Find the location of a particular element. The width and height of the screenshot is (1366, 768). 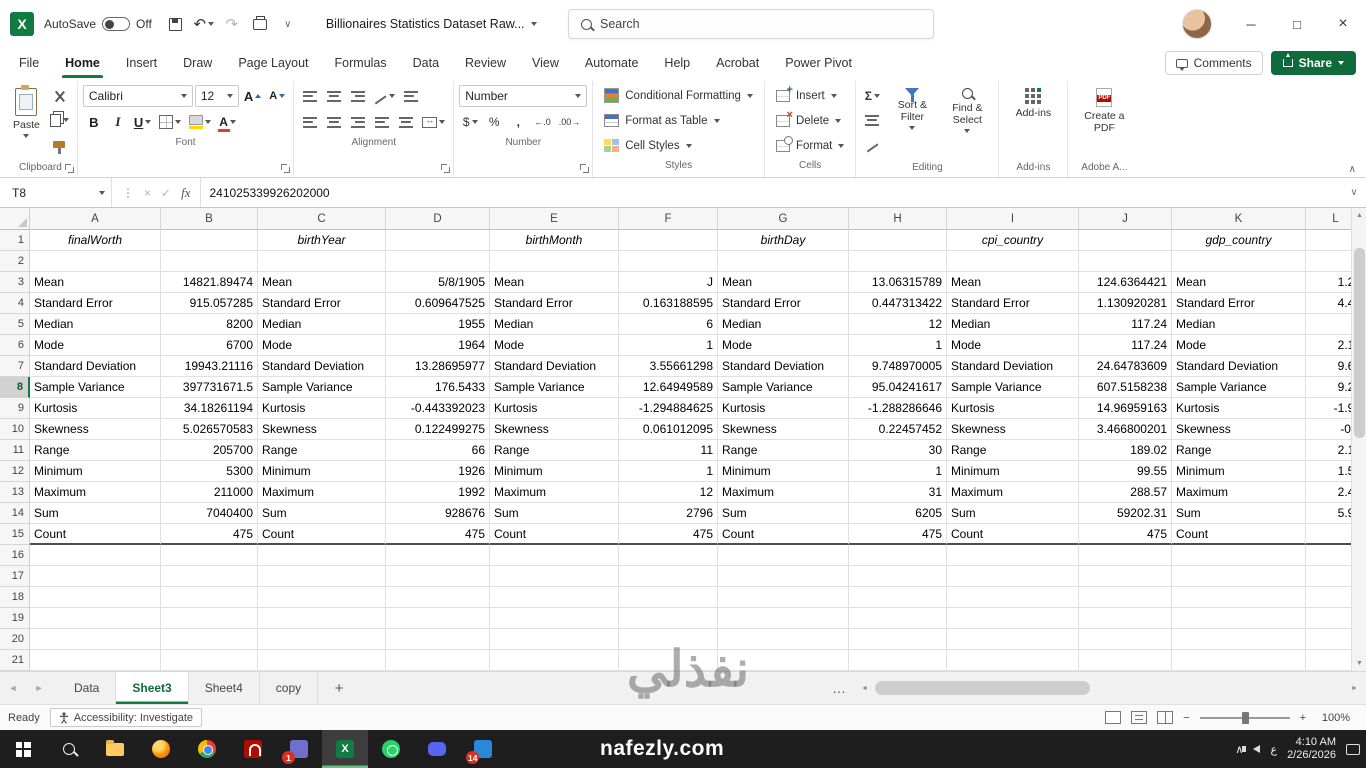

cell-I2 is located at coordinates (1013, 261).